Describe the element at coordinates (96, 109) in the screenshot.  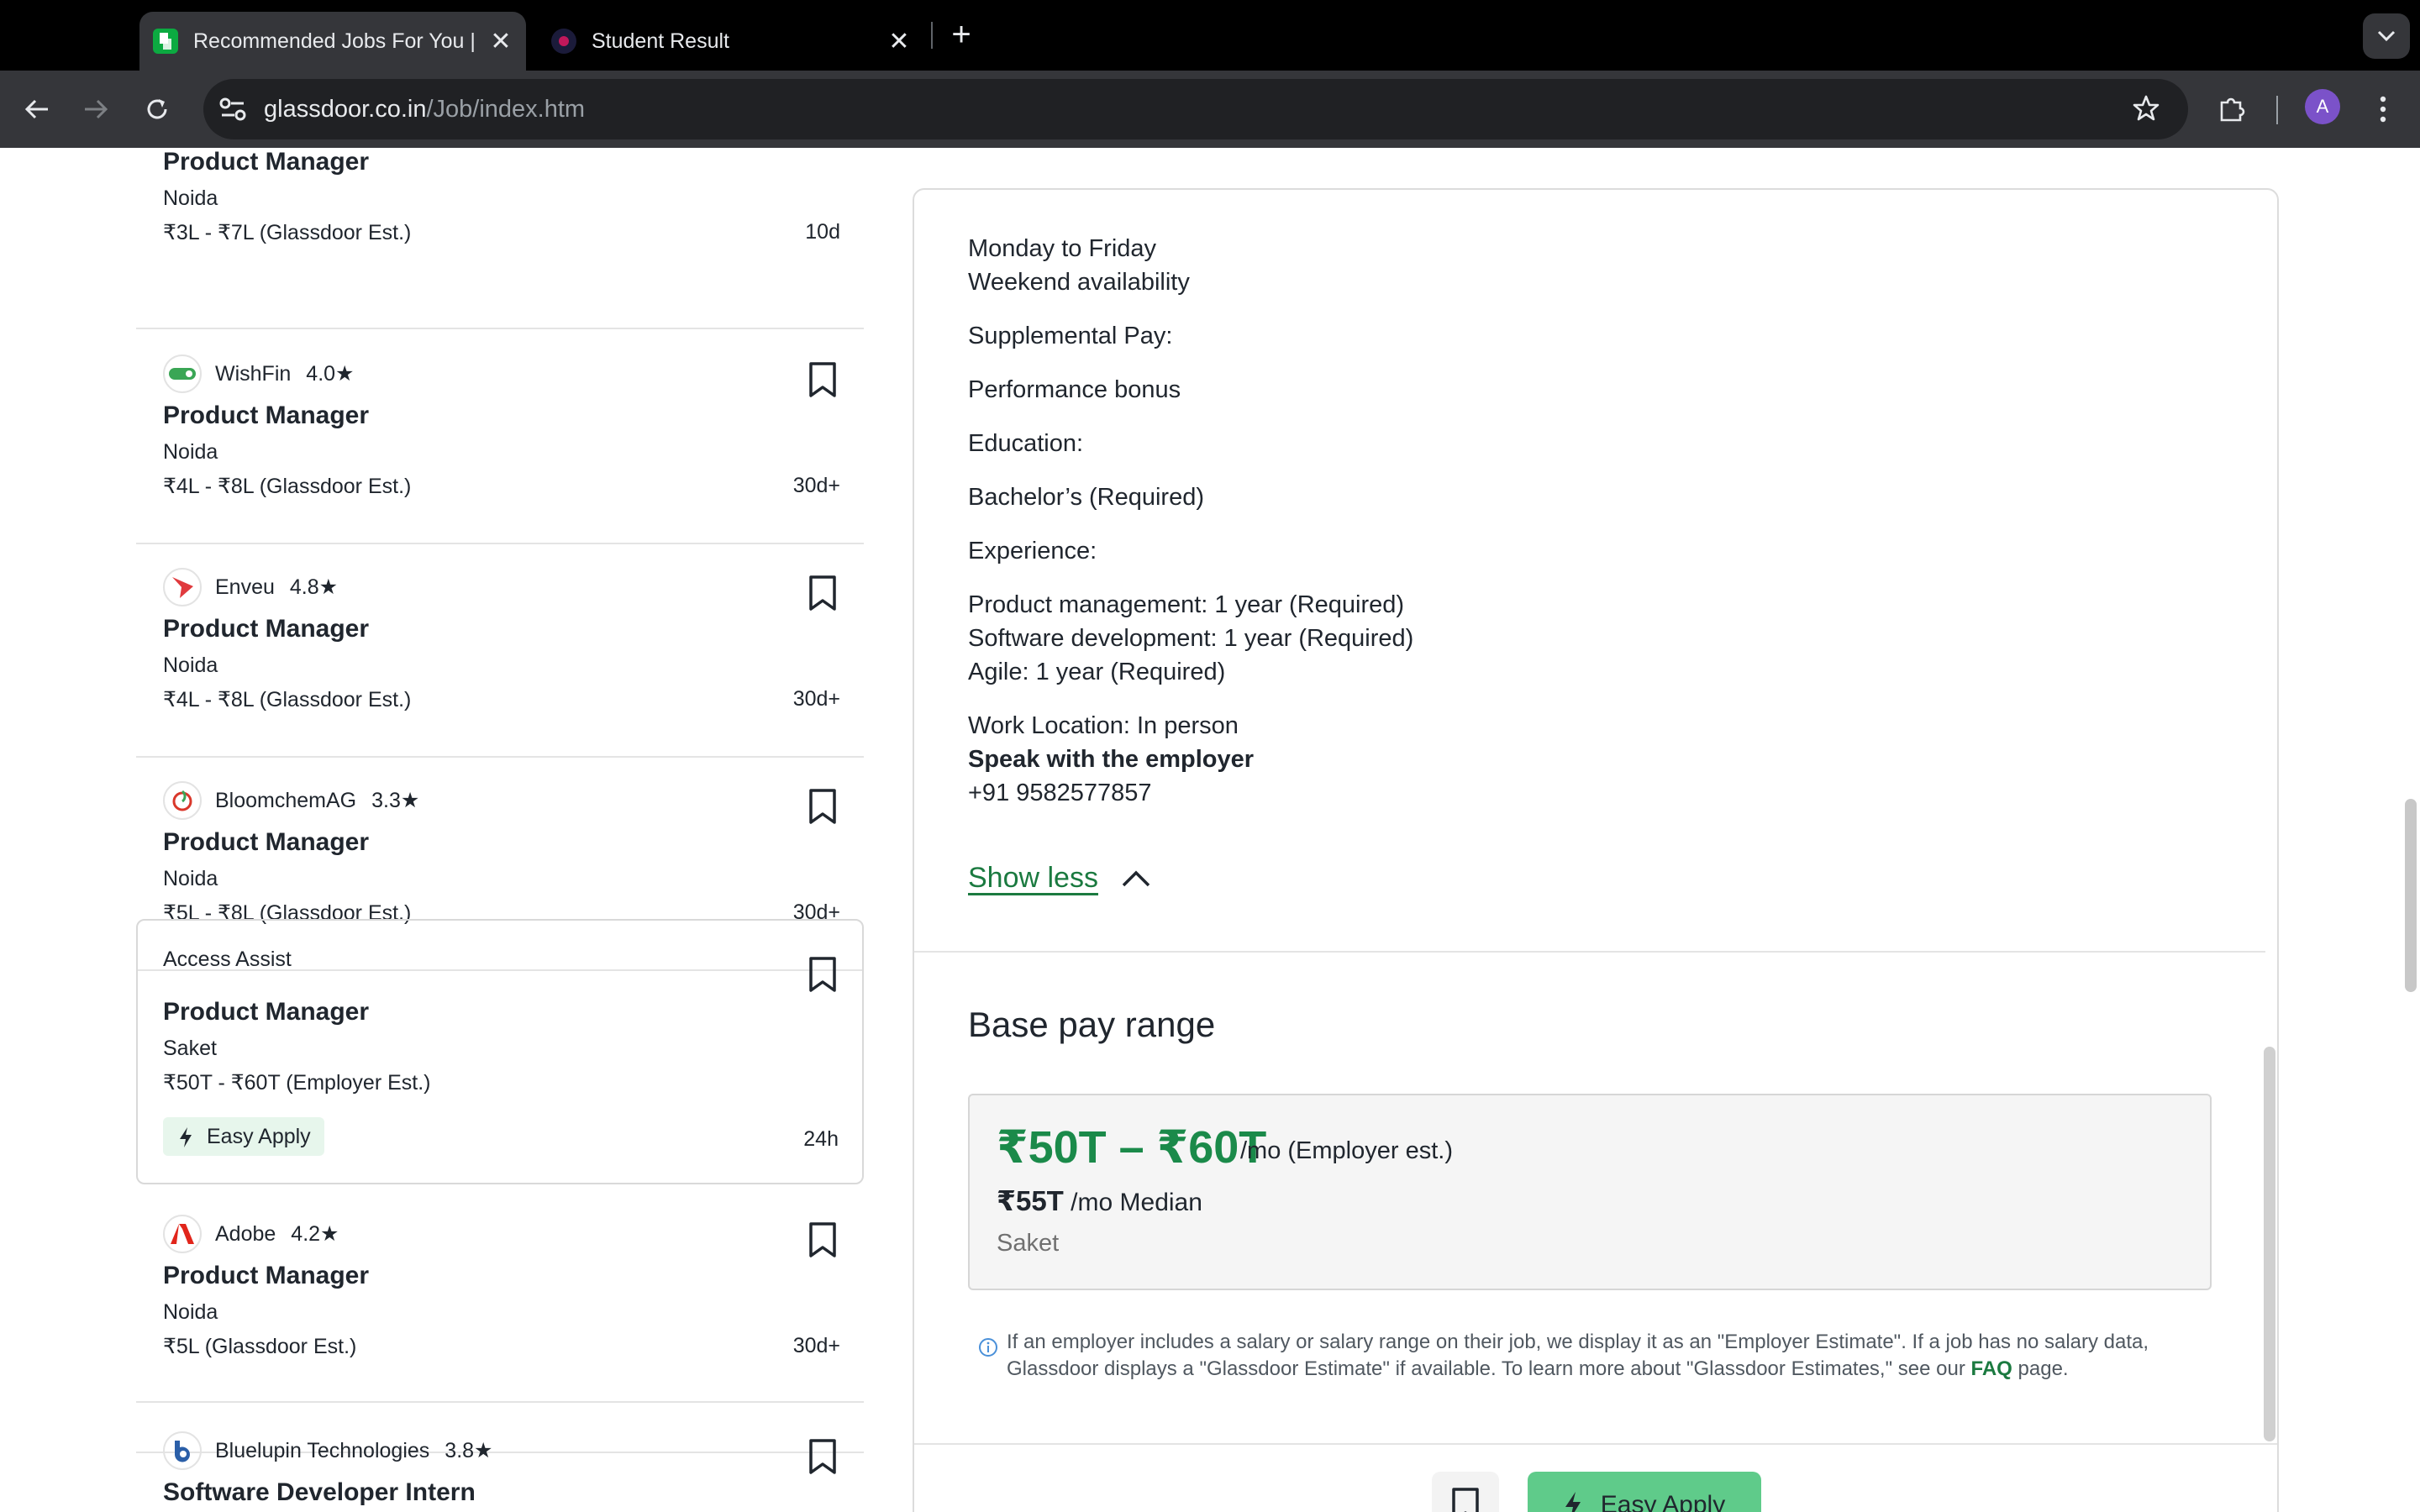
I see `forward-arrow-icon` at that location.